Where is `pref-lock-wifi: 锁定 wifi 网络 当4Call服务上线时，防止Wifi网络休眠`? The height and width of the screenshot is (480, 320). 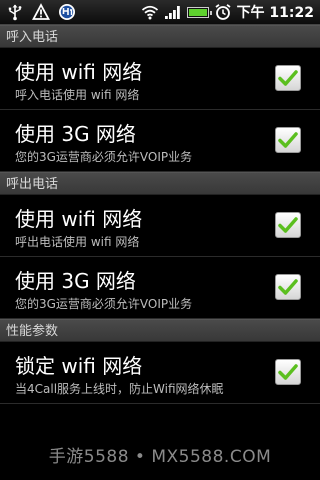 pref-lock-wifi: 锁定 wifi 网络 当4Call服务上线时，防止Wifi网络休眠 is located at coordinates (160, 373).